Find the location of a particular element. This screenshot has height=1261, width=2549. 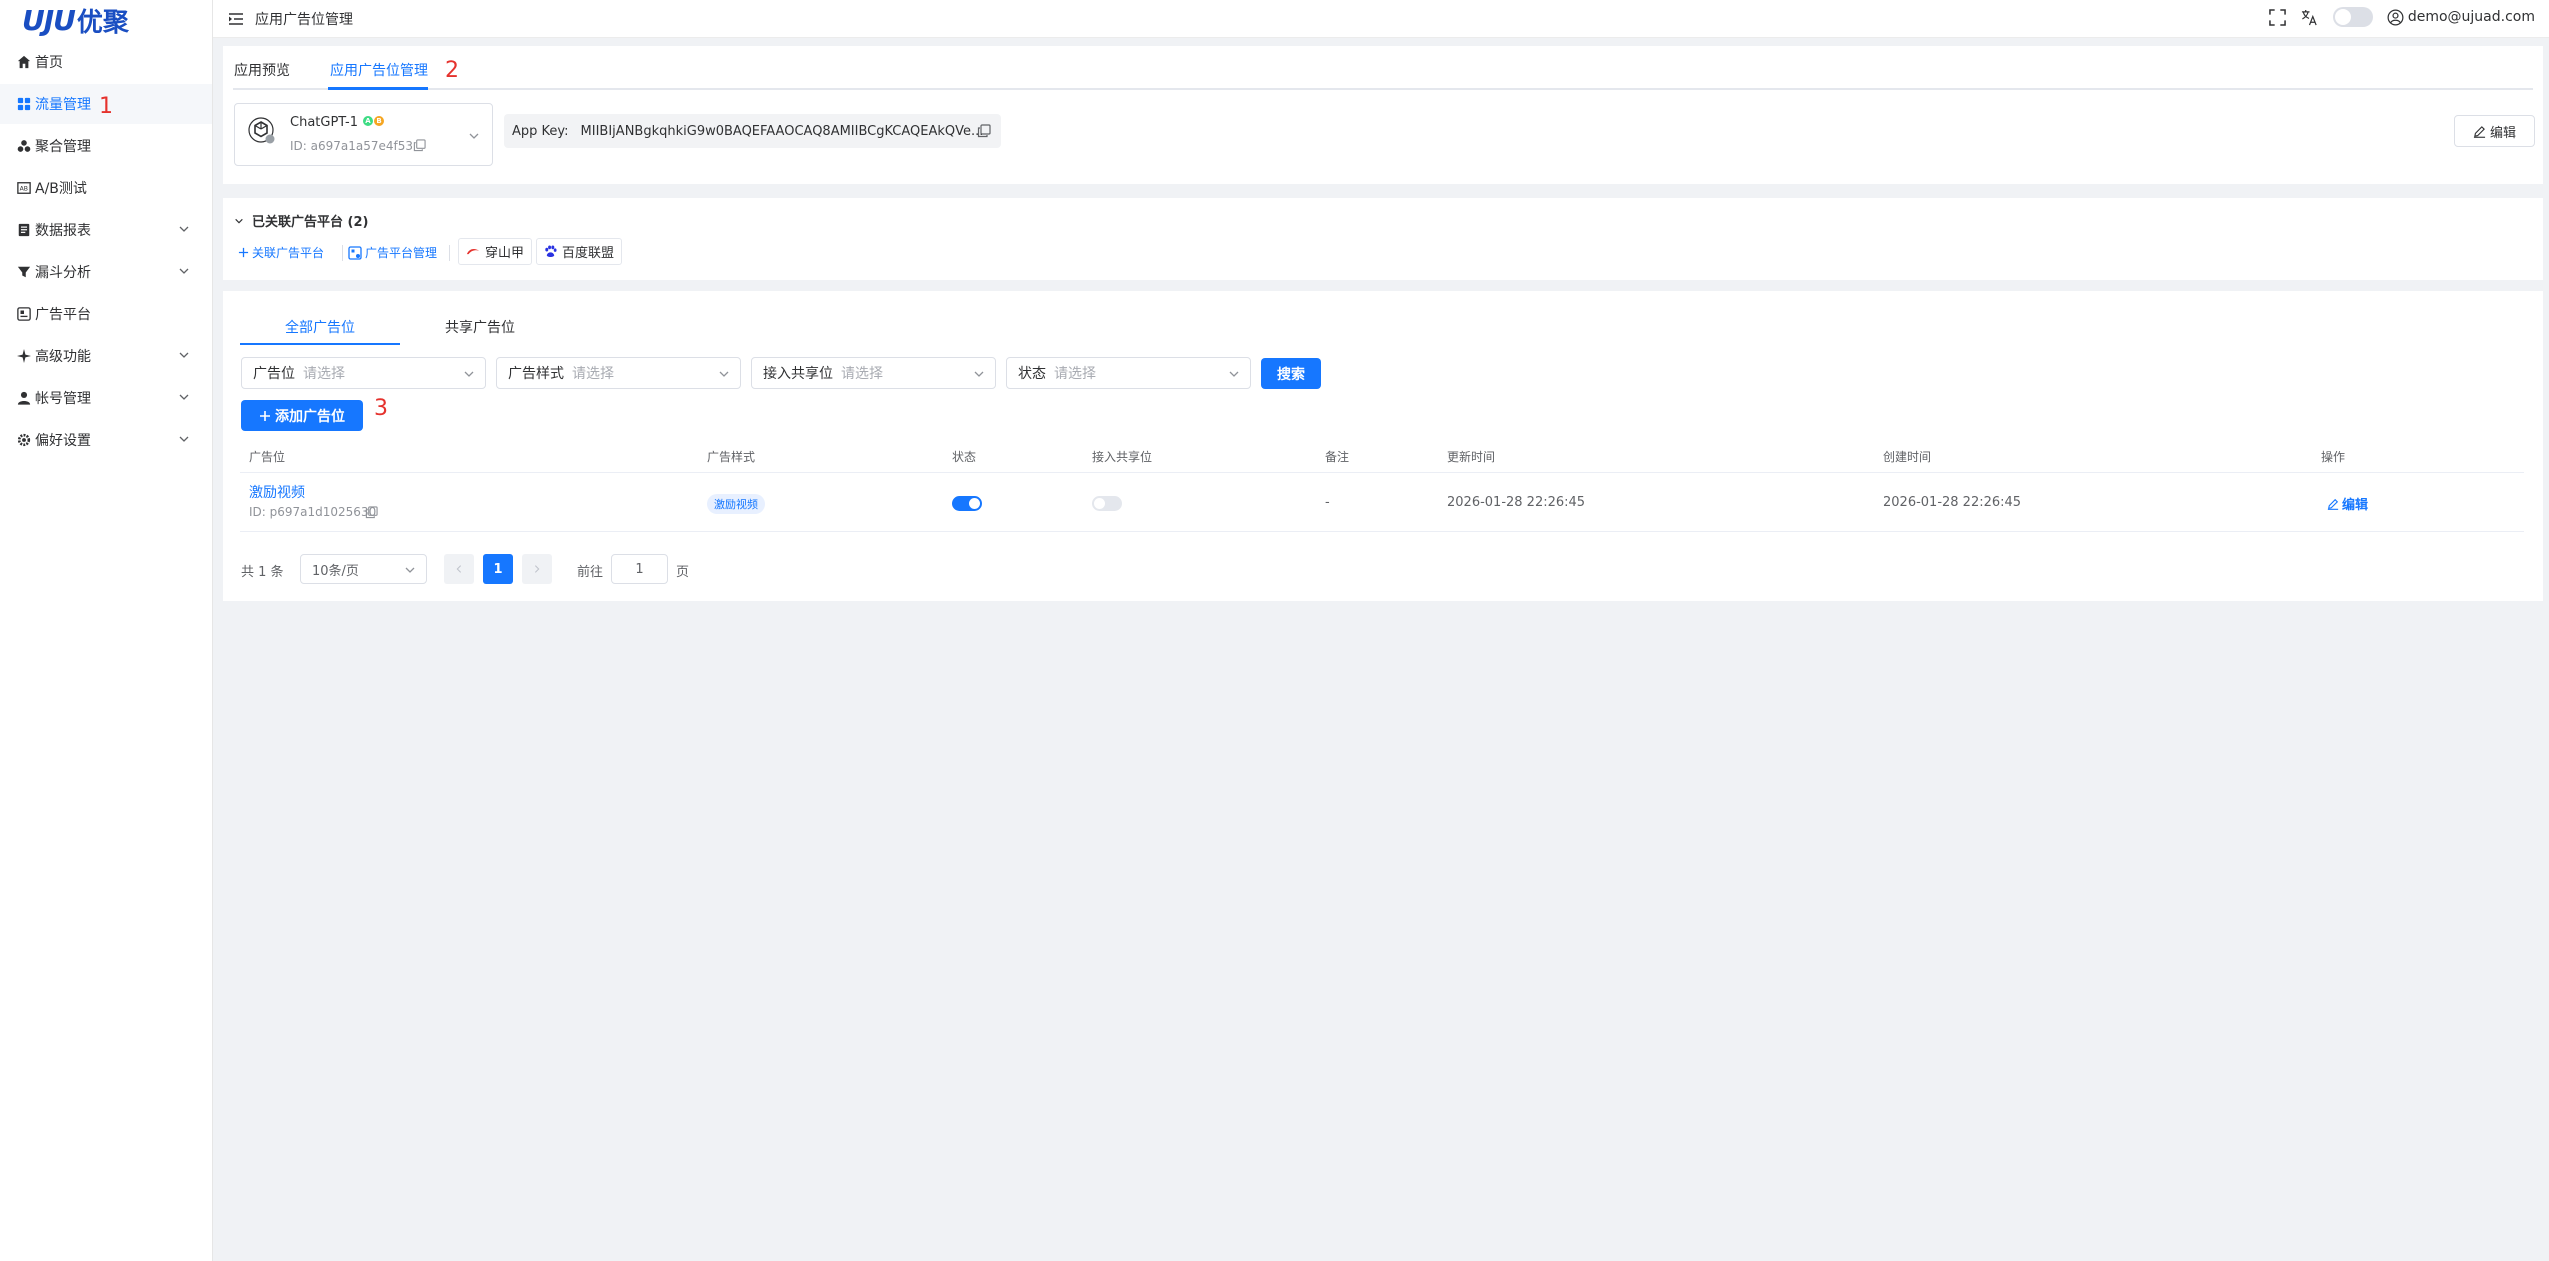

edit-ad-slot-button: 编辑 is located at coordinates (2347, 503).